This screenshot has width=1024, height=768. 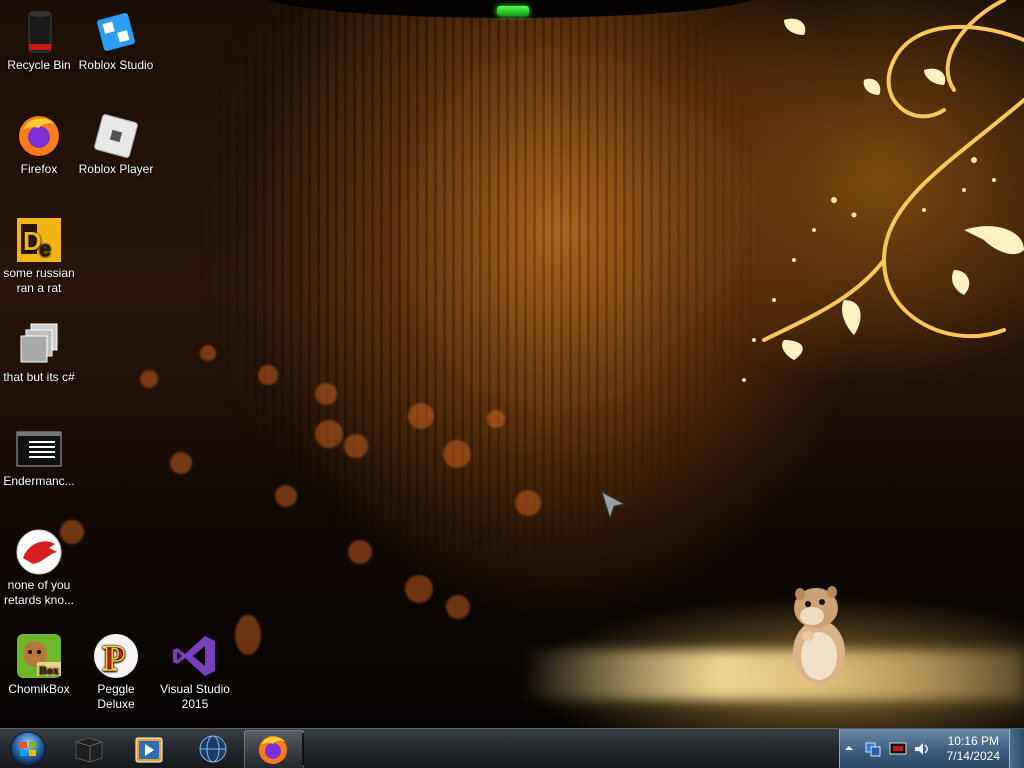 I want to click on chomikbox-icon: Box, so click(x=39, y=656).